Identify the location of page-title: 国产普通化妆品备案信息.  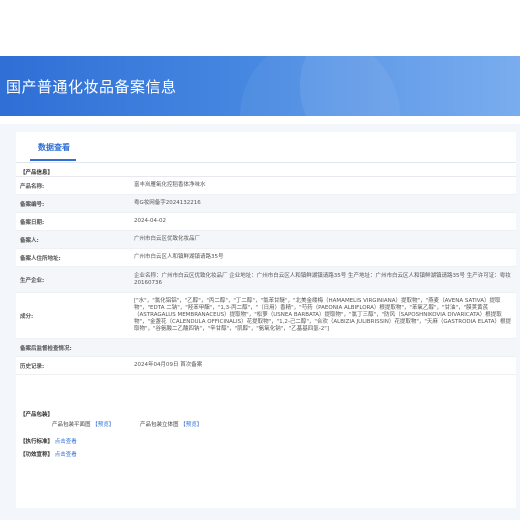
(91, 87).